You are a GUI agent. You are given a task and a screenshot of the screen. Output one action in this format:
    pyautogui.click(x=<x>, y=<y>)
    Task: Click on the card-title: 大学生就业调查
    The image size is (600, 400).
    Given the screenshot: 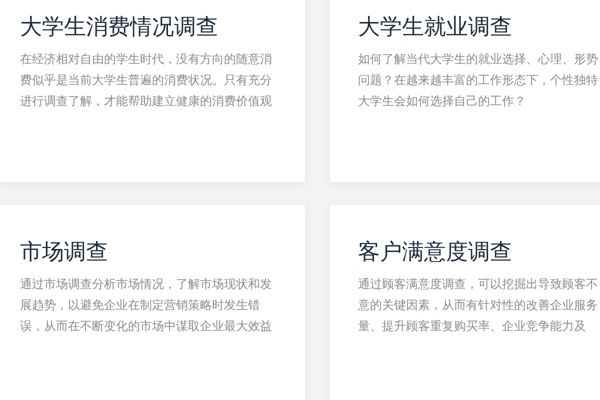 What is the action you would take?
    pyautogui.click(x=435, y=28)
    